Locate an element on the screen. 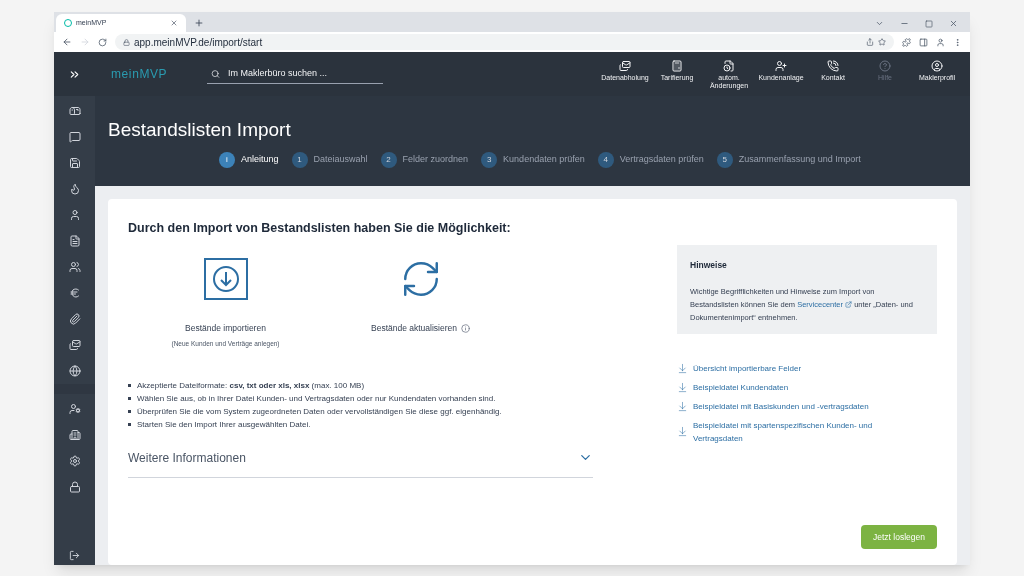 This screenshot has width=1024, height=576. settings-icon is located at coordinates (74, 461).